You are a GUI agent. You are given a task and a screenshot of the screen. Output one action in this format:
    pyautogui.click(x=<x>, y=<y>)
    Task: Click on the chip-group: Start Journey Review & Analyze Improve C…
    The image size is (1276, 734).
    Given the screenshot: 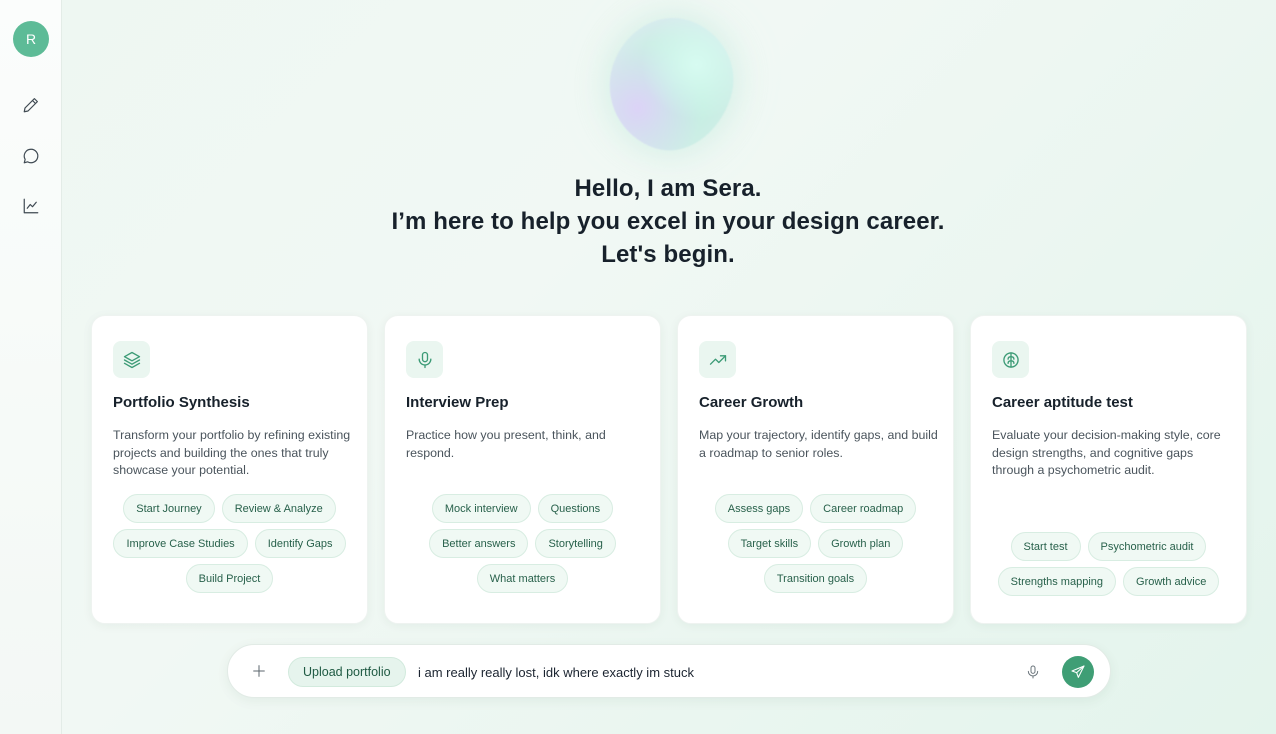 What is the action you would take?
    pyautogui.click(x=229, y=543)
    